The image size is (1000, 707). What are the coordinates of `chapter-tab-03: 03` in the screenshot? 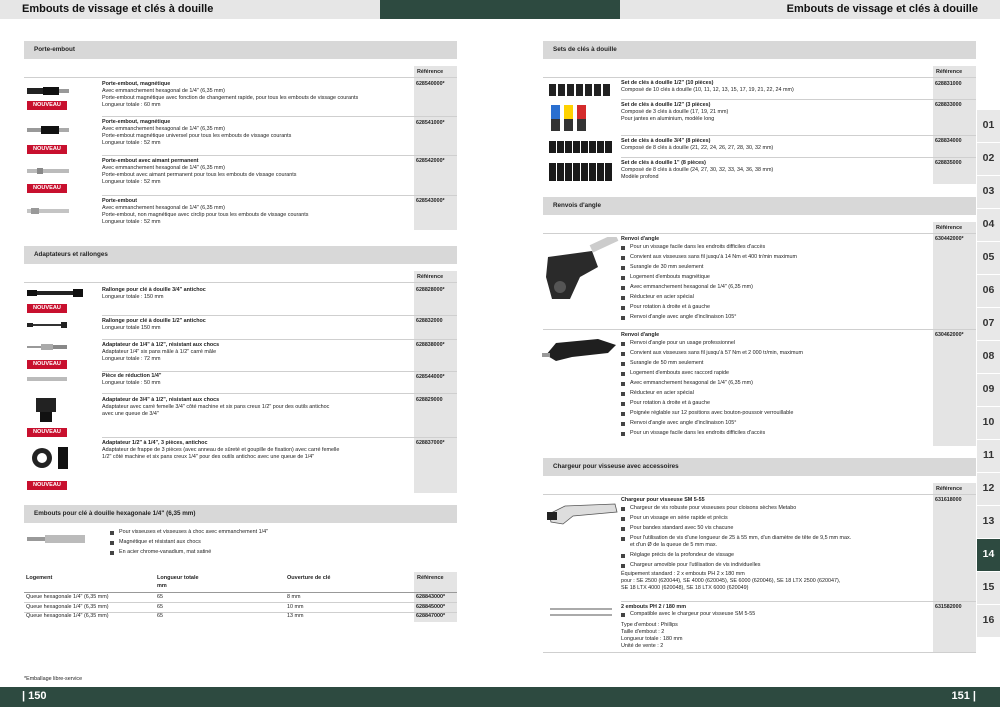 It's located at (988, 192).